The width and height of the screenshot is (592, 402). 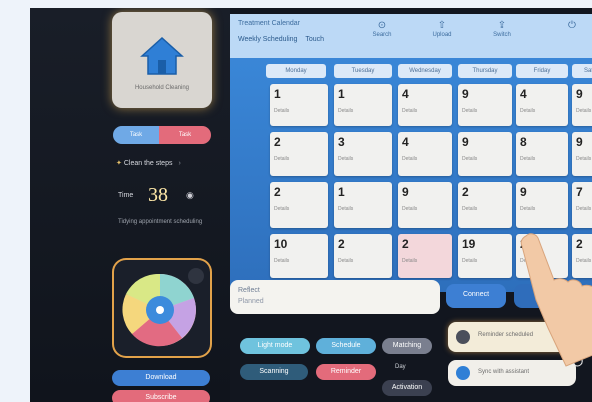 What do you see at coordinates (269, 23) in the screenshot?
I see `calendar-title: Treatment Calendar` at bounding box center [269, 23].